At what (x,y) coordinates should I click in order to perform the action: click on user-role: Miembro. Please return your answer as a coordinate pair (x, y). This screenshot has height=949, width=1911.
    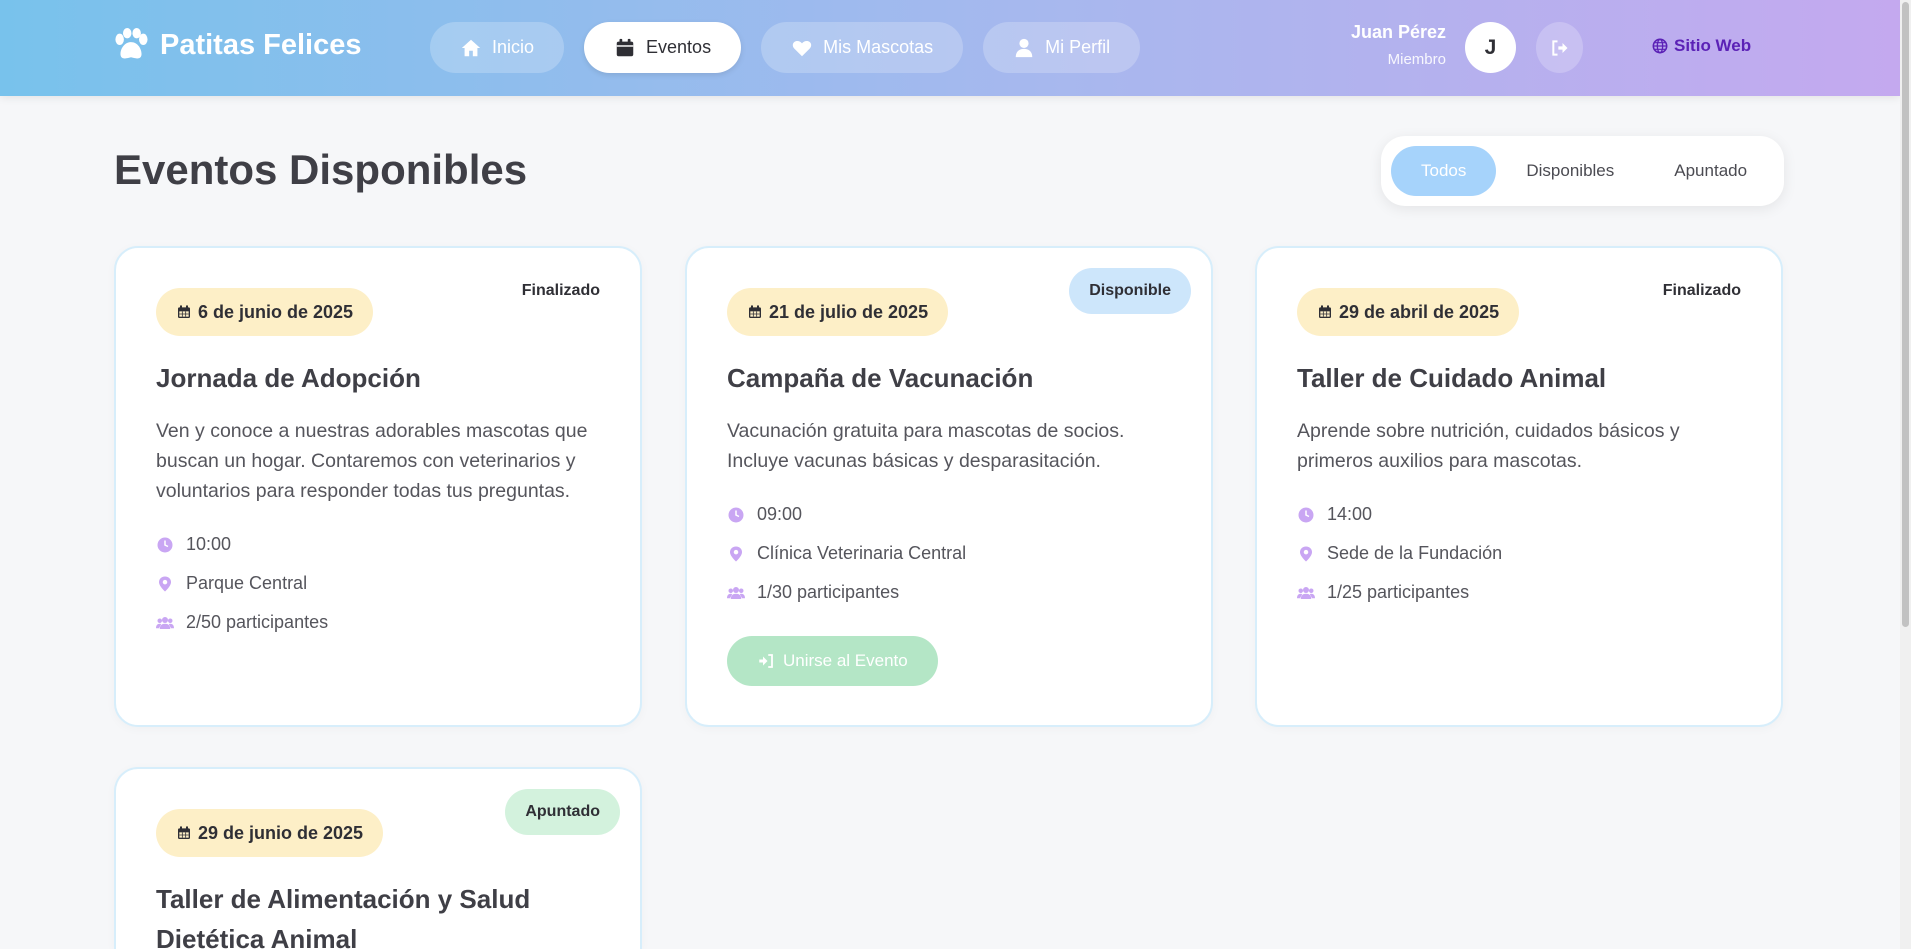
    Looking at the image, I should click on (1416, 59).